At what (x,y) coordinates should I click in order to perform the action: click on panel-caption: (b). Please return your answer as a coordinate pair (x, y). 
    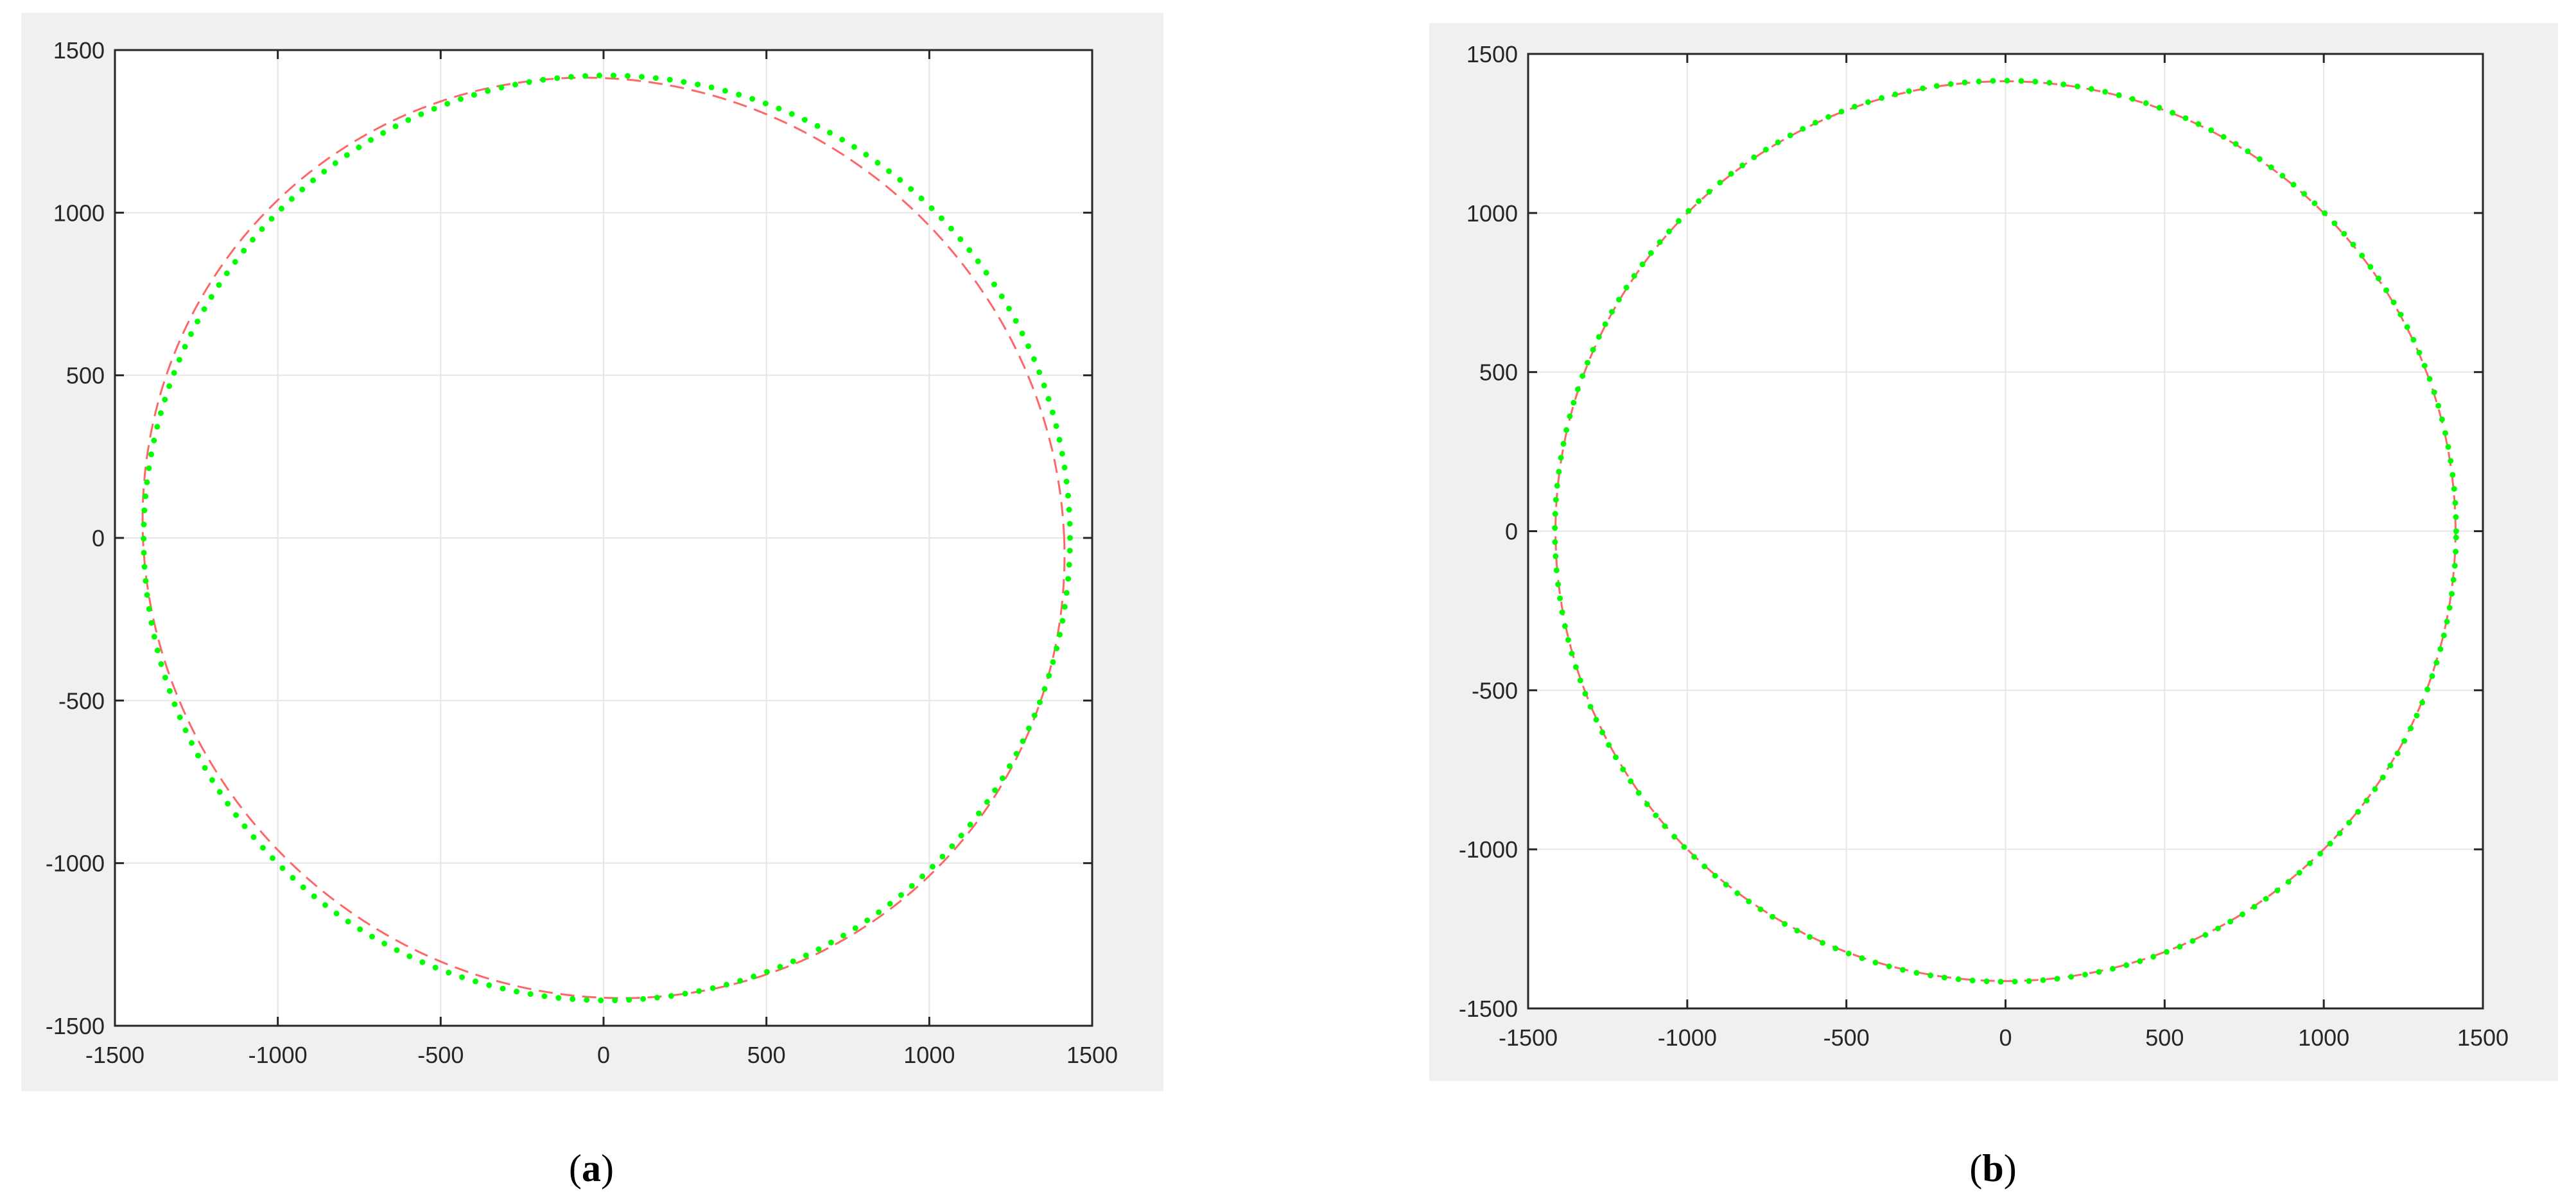
    Looking at the image, I should click on (1992, 1168).